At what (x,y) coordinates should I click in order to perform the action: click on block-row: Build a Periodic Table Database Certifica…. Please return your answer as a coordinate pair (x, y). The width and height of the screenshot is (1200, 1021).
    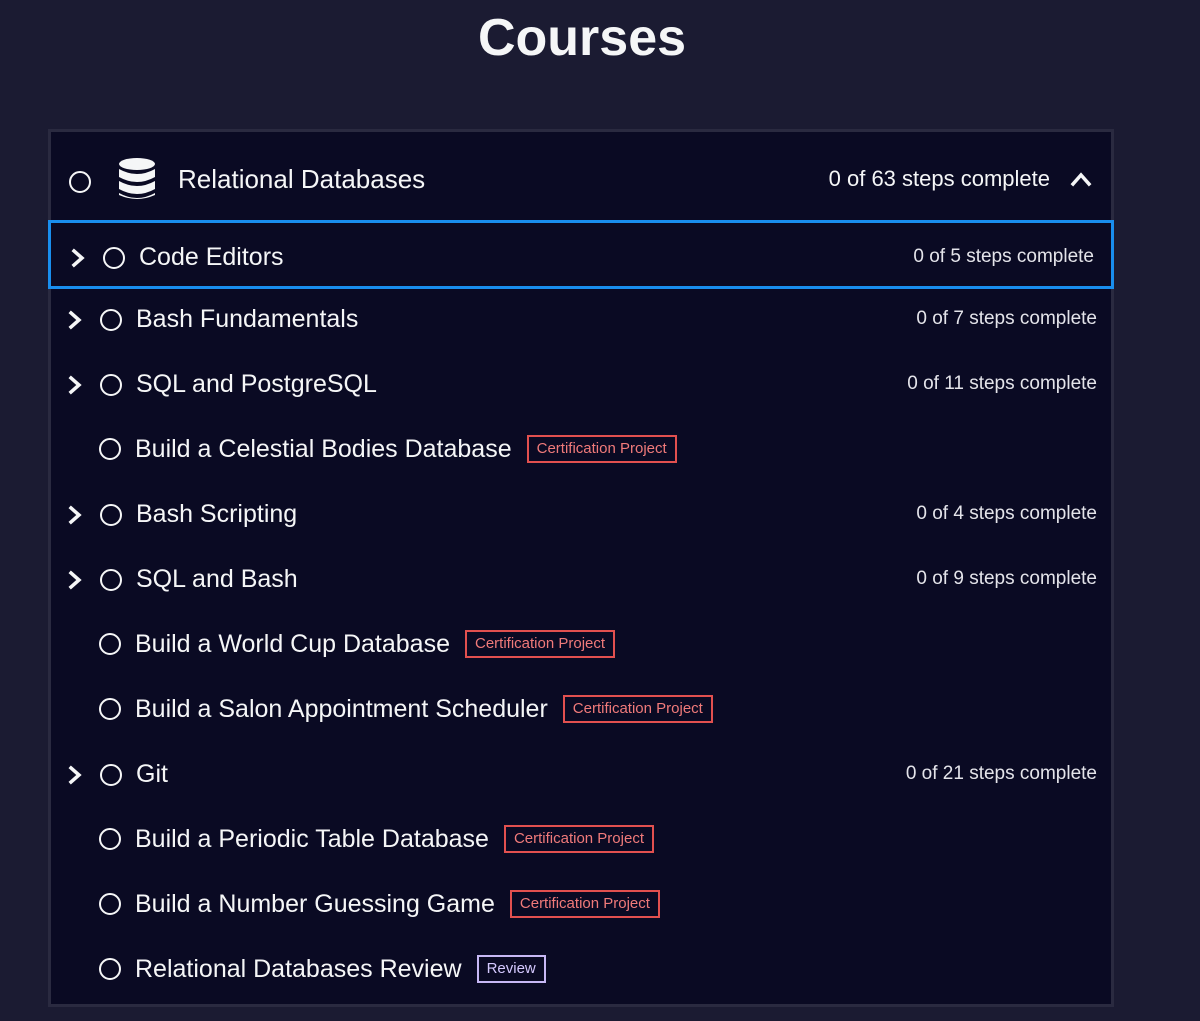
    Looking at the image, I should click on (581, 839).